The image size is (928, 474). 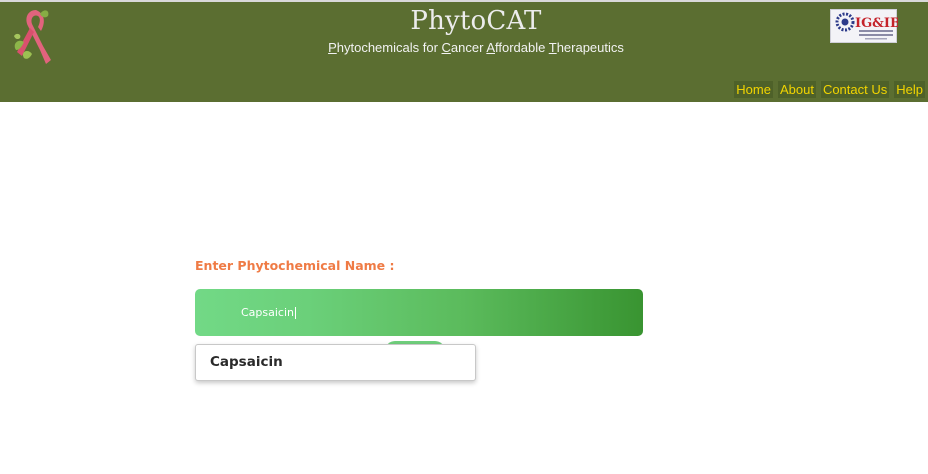 What do you see at coordinates (796, 89) in the screenshot?
I see `nav-about: About` at bounding box center [796, 89].